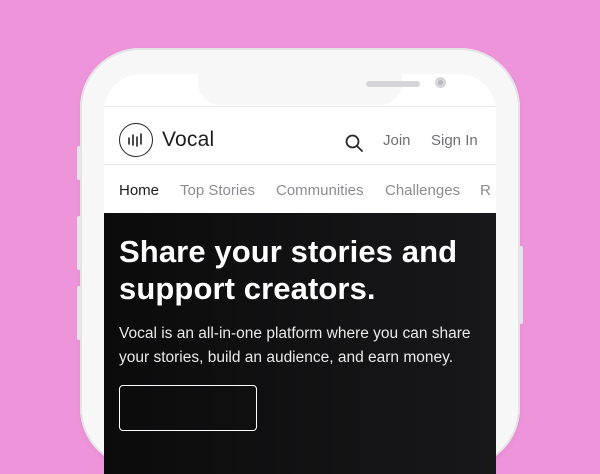  Describe the element at coordinates (393, 84) in the screenshot. I see `speaker-grille` at that location.